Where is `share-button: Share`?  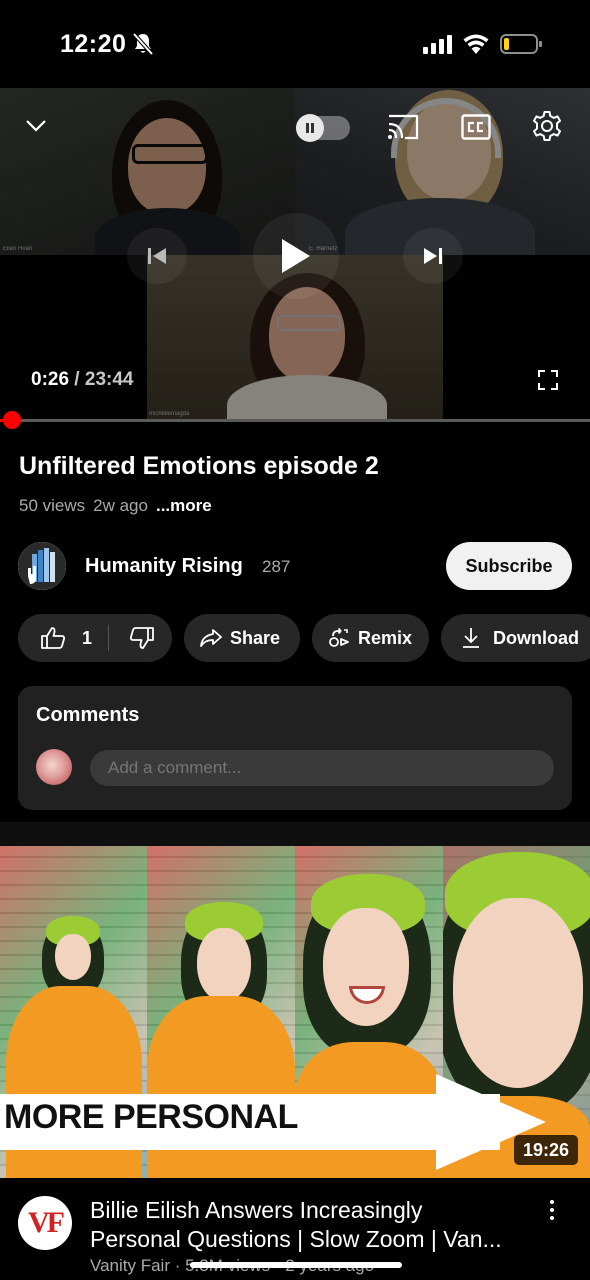 share-button: Share is located at coordinates (242, 638).